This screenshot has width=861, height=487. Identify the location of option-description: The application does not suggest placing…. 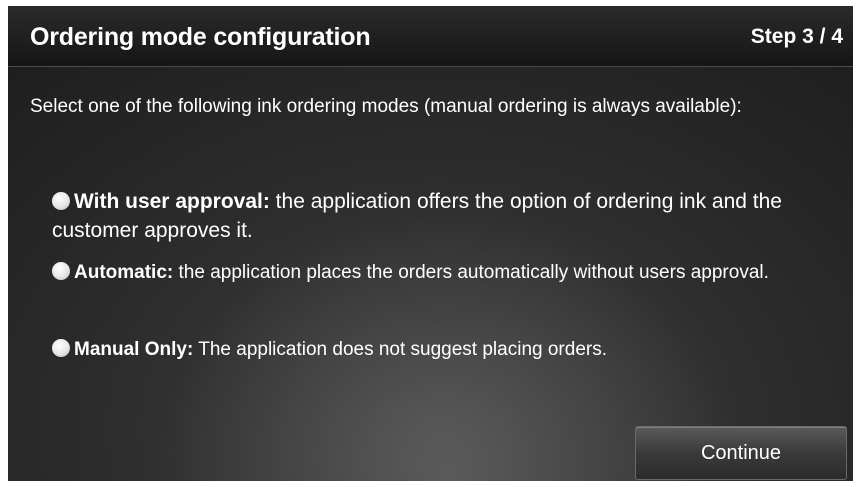
(400, 349).